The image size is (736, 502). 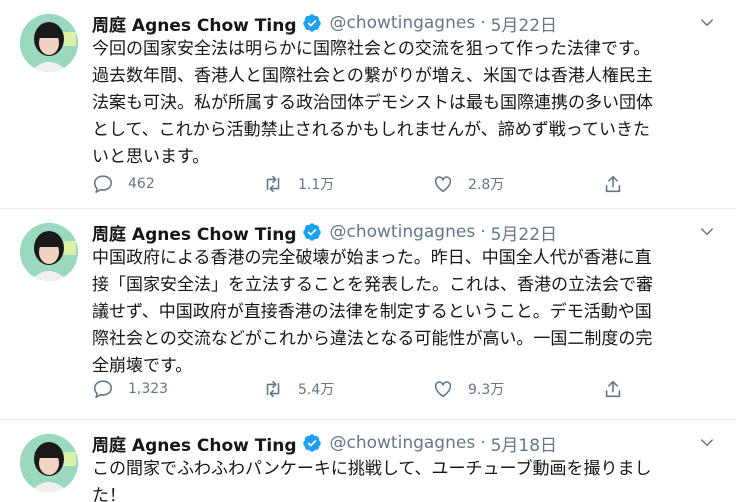 What do you see at coordinates (486, 390) in the screenshot?
I see `like-count: 9.3万` at bounding box center [486, 390].